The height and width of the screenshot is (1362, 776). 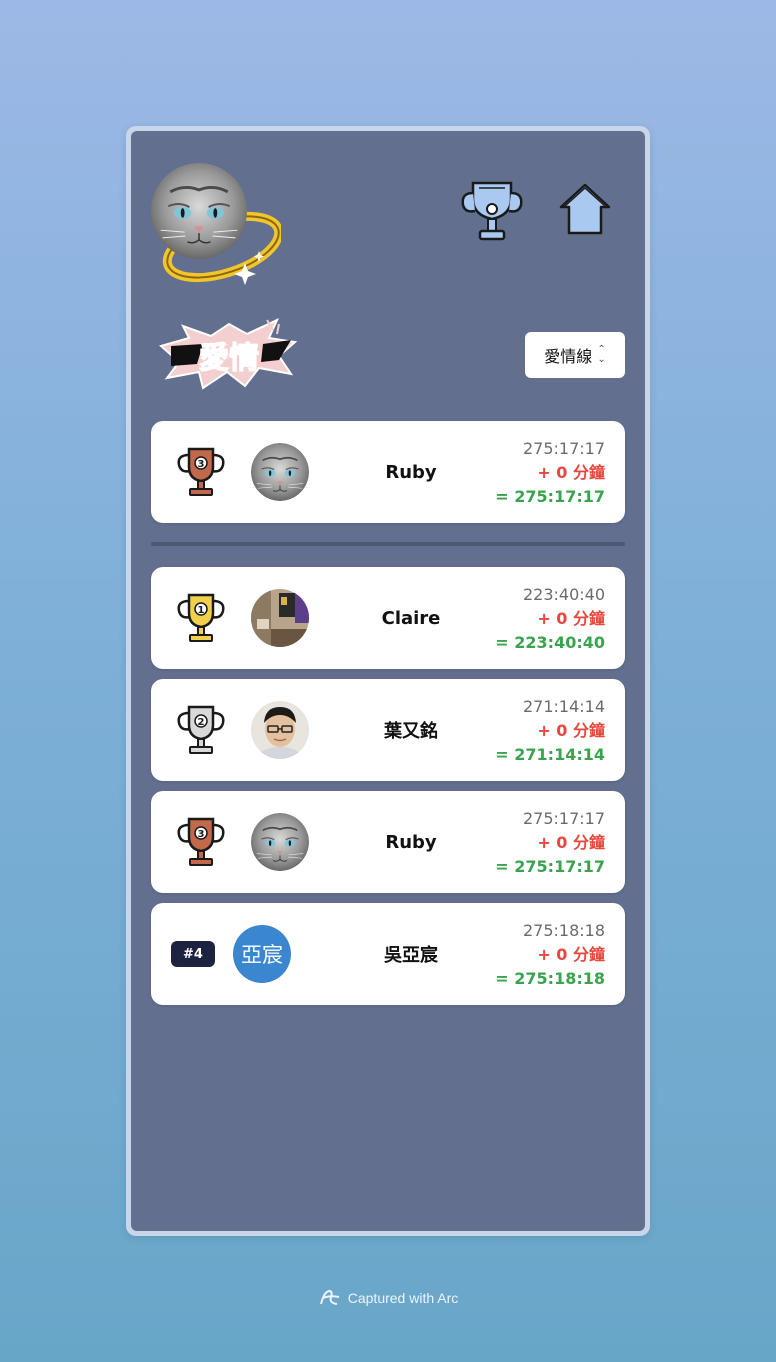 I want to click on player-name: 吳亞宸, so click(x=411, y=955).